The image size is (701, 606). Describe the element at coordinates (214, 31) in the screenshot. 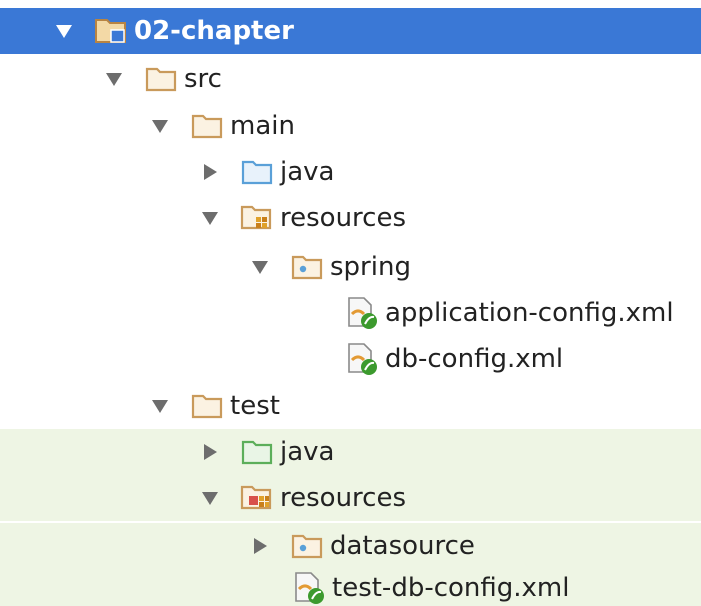

I see `tree-label: 02-chapter` at that location.